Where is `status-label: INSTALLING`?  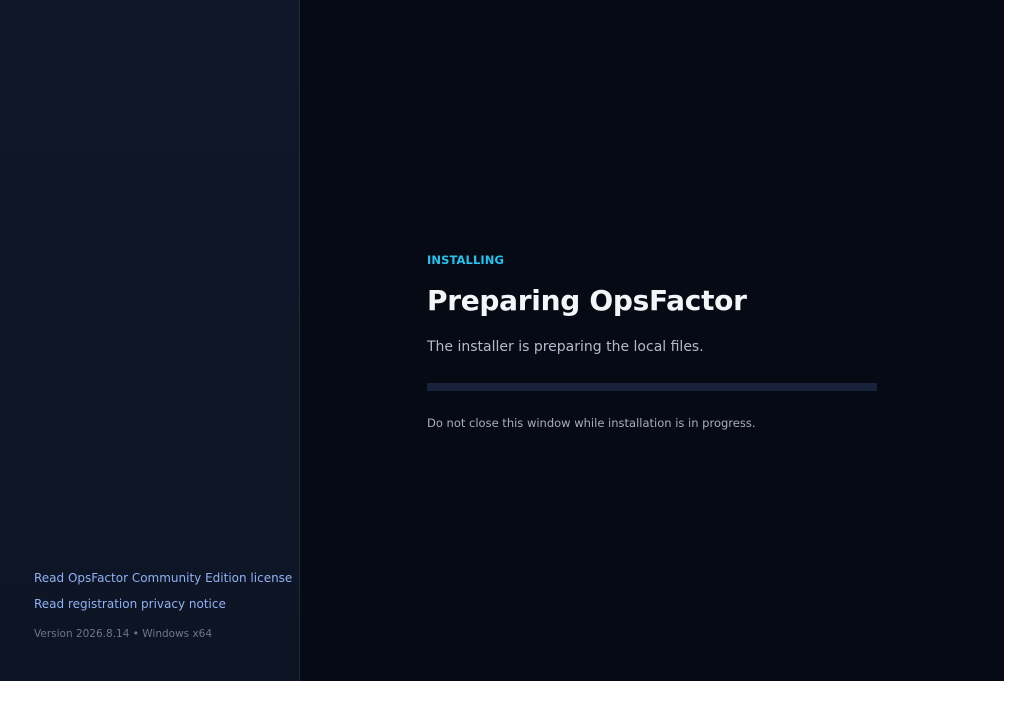
status-label: INSTALLING is located at coordinates (466, 260).